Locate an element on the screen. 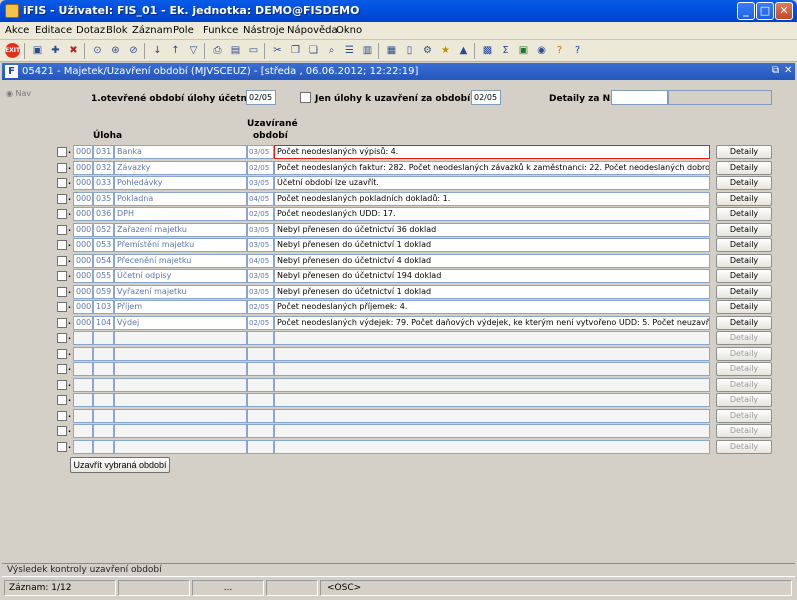  task-name-cell: DPH is located at coordinates (180, 214).